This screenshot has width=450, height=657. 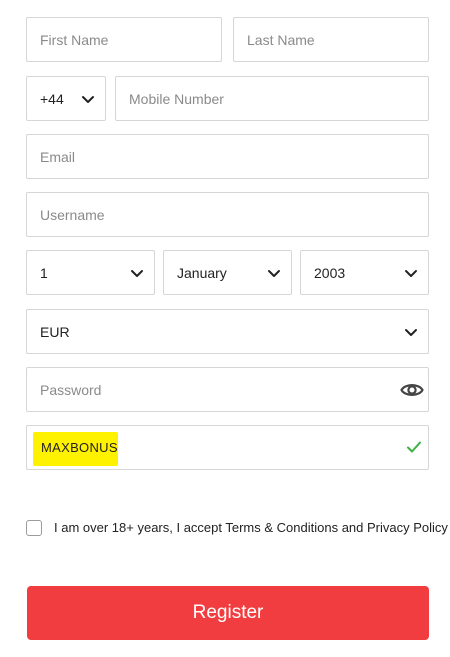 I want to click on password-field: Password, so click(x=227, y=389).